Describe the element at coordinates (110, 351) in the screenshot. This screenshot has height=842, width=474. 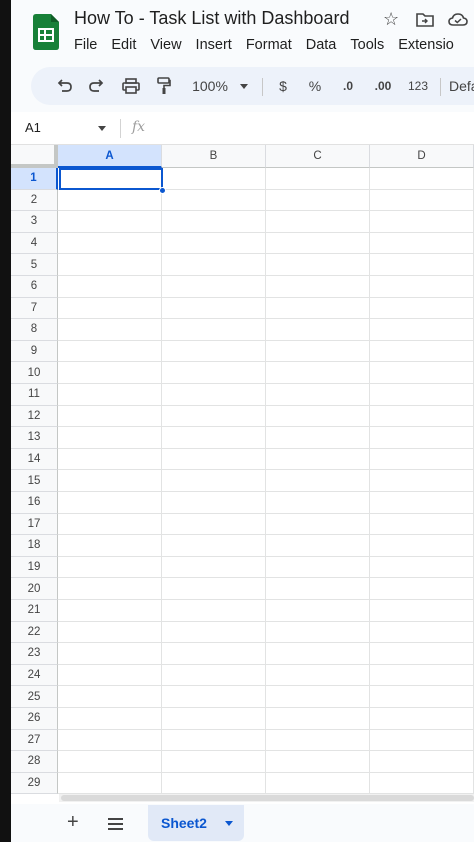
I see `cell-a9` at that location.